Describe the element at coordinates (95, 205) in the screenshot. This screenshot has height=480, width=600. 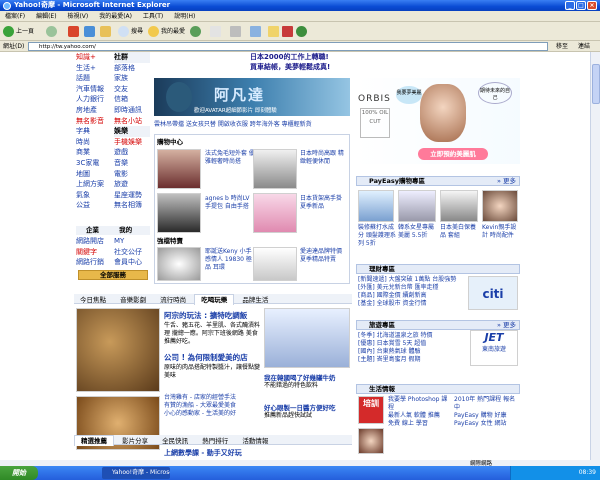
I see `nav-link: 公益` at that location.